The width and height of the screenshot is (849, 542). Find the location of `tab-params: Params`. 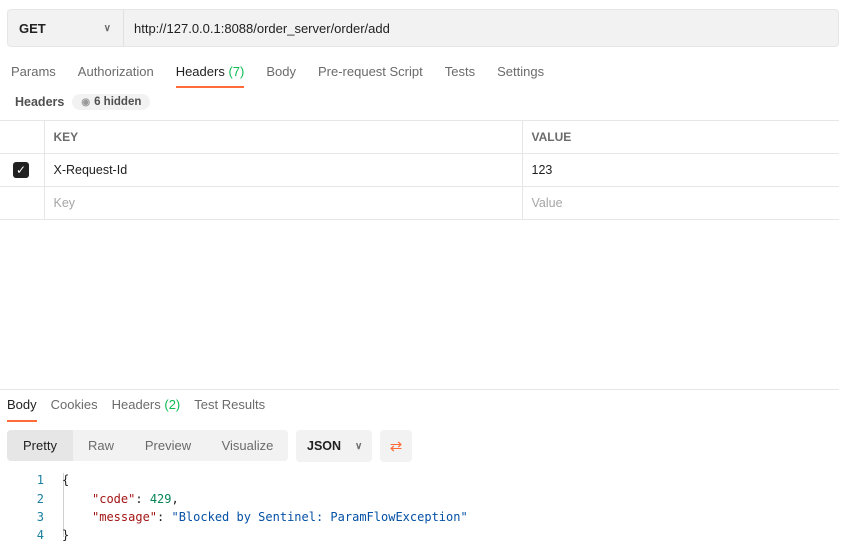

tab-params: Params is located at coordinates (33, 75).